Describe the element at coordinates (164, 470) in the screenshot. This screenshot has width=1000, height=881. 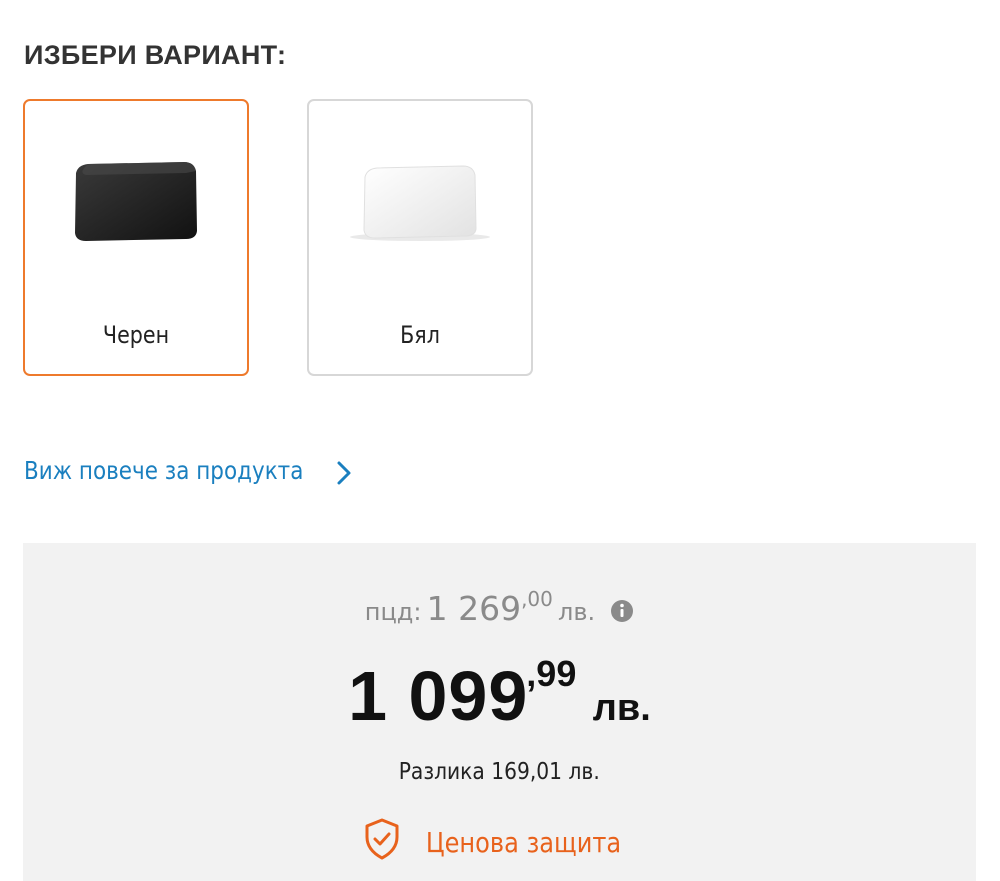
I see `view-more-product-label: Виж повече за продукта` at that location.